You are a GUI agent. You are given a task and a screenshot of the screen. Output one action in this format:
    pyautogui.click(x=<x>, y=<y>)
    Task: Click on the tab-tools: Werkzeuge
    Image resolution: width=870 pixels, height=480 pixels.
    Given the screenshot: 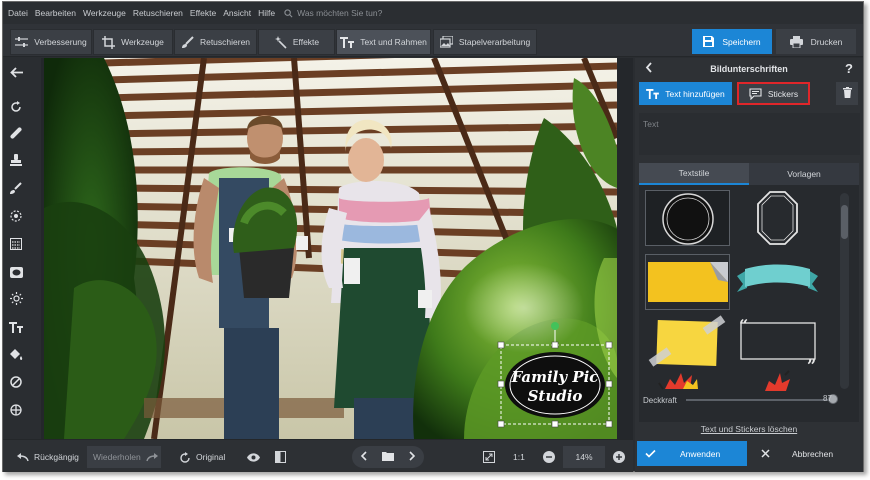 What is the action you would take?
    pyautogui.click(x=133, y=42)
    